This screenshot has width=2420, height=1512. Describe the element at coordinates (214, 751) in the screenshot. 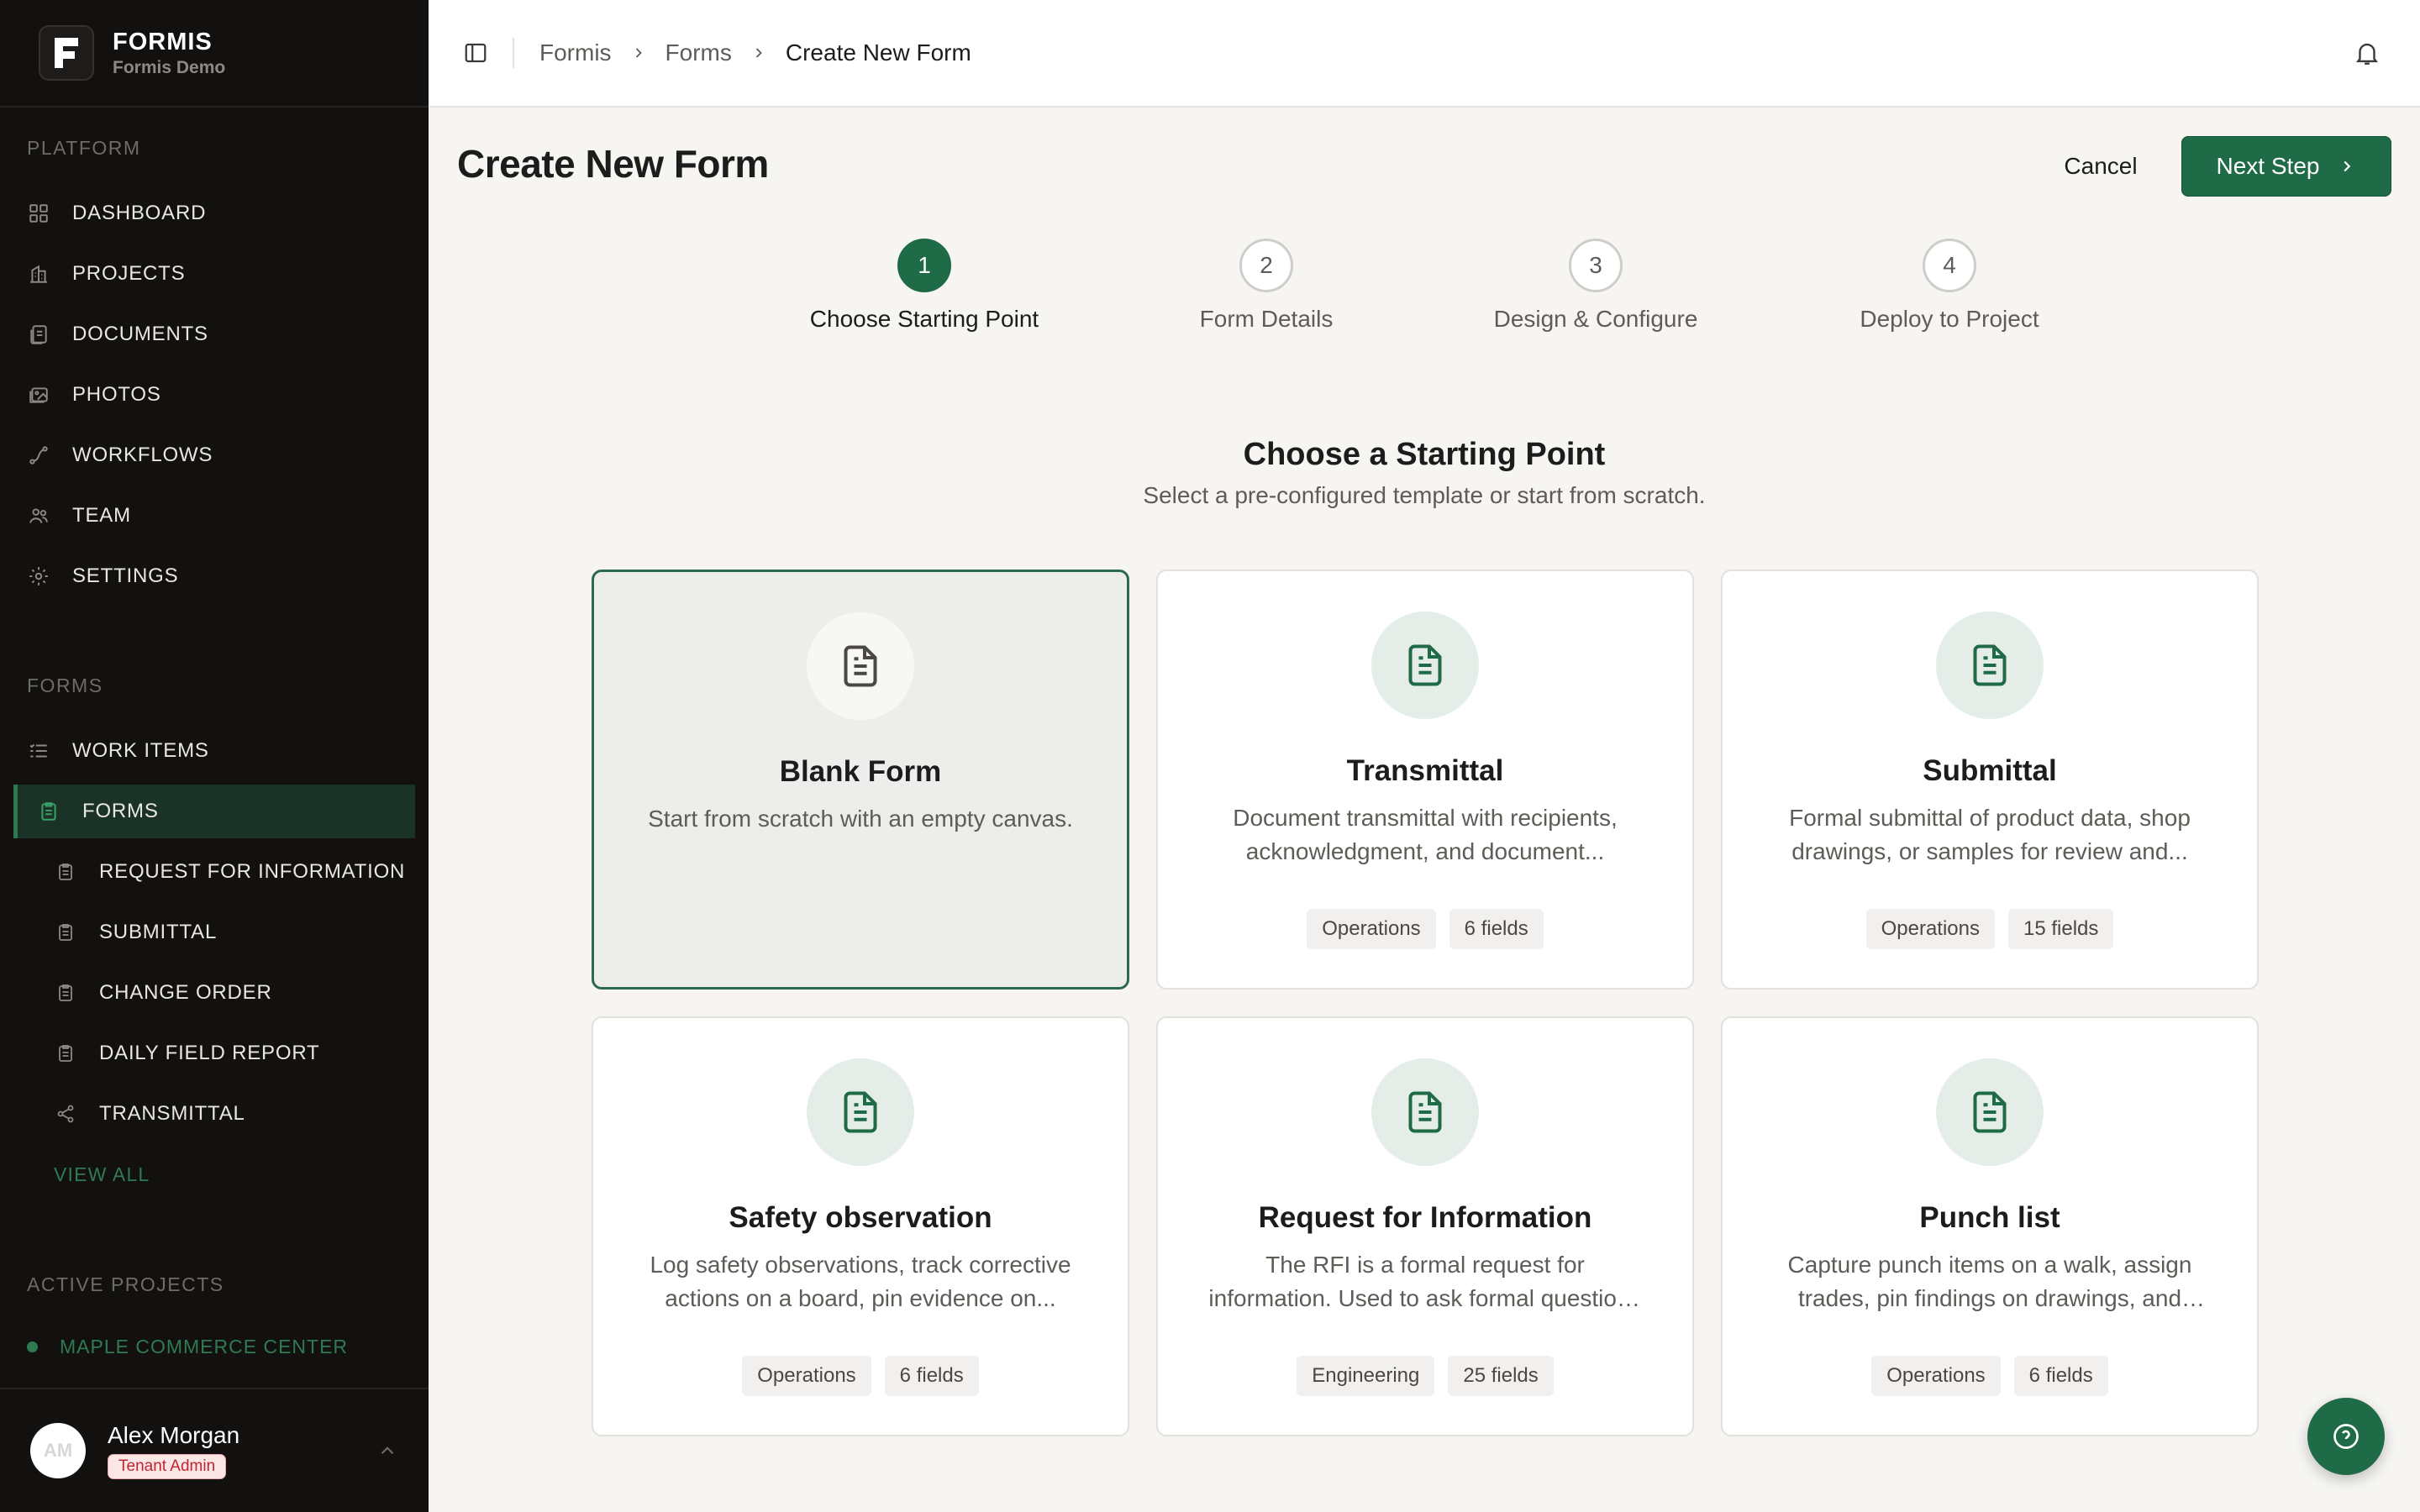

I see `sidebar-item-work-items: WORK ITEMS` at that location.